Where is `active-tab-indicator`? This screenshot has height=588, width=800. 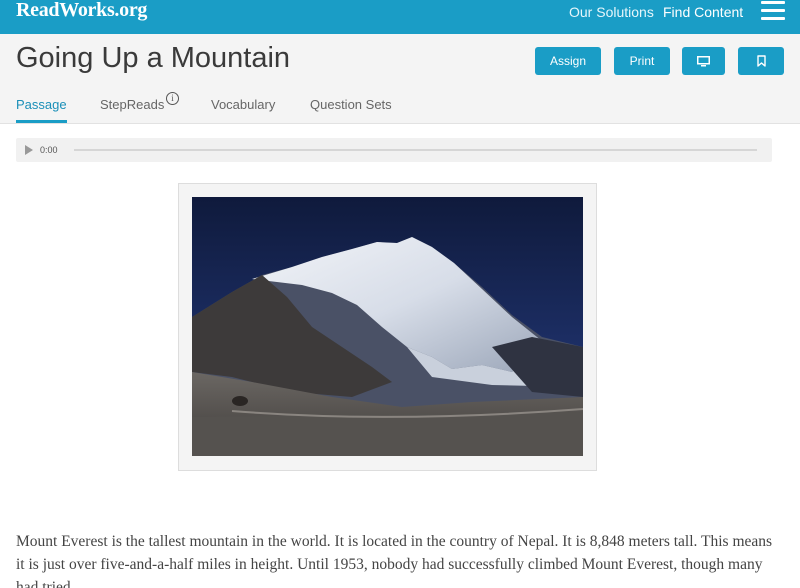 active-tab-indicator is located at coordinates (41, 121).